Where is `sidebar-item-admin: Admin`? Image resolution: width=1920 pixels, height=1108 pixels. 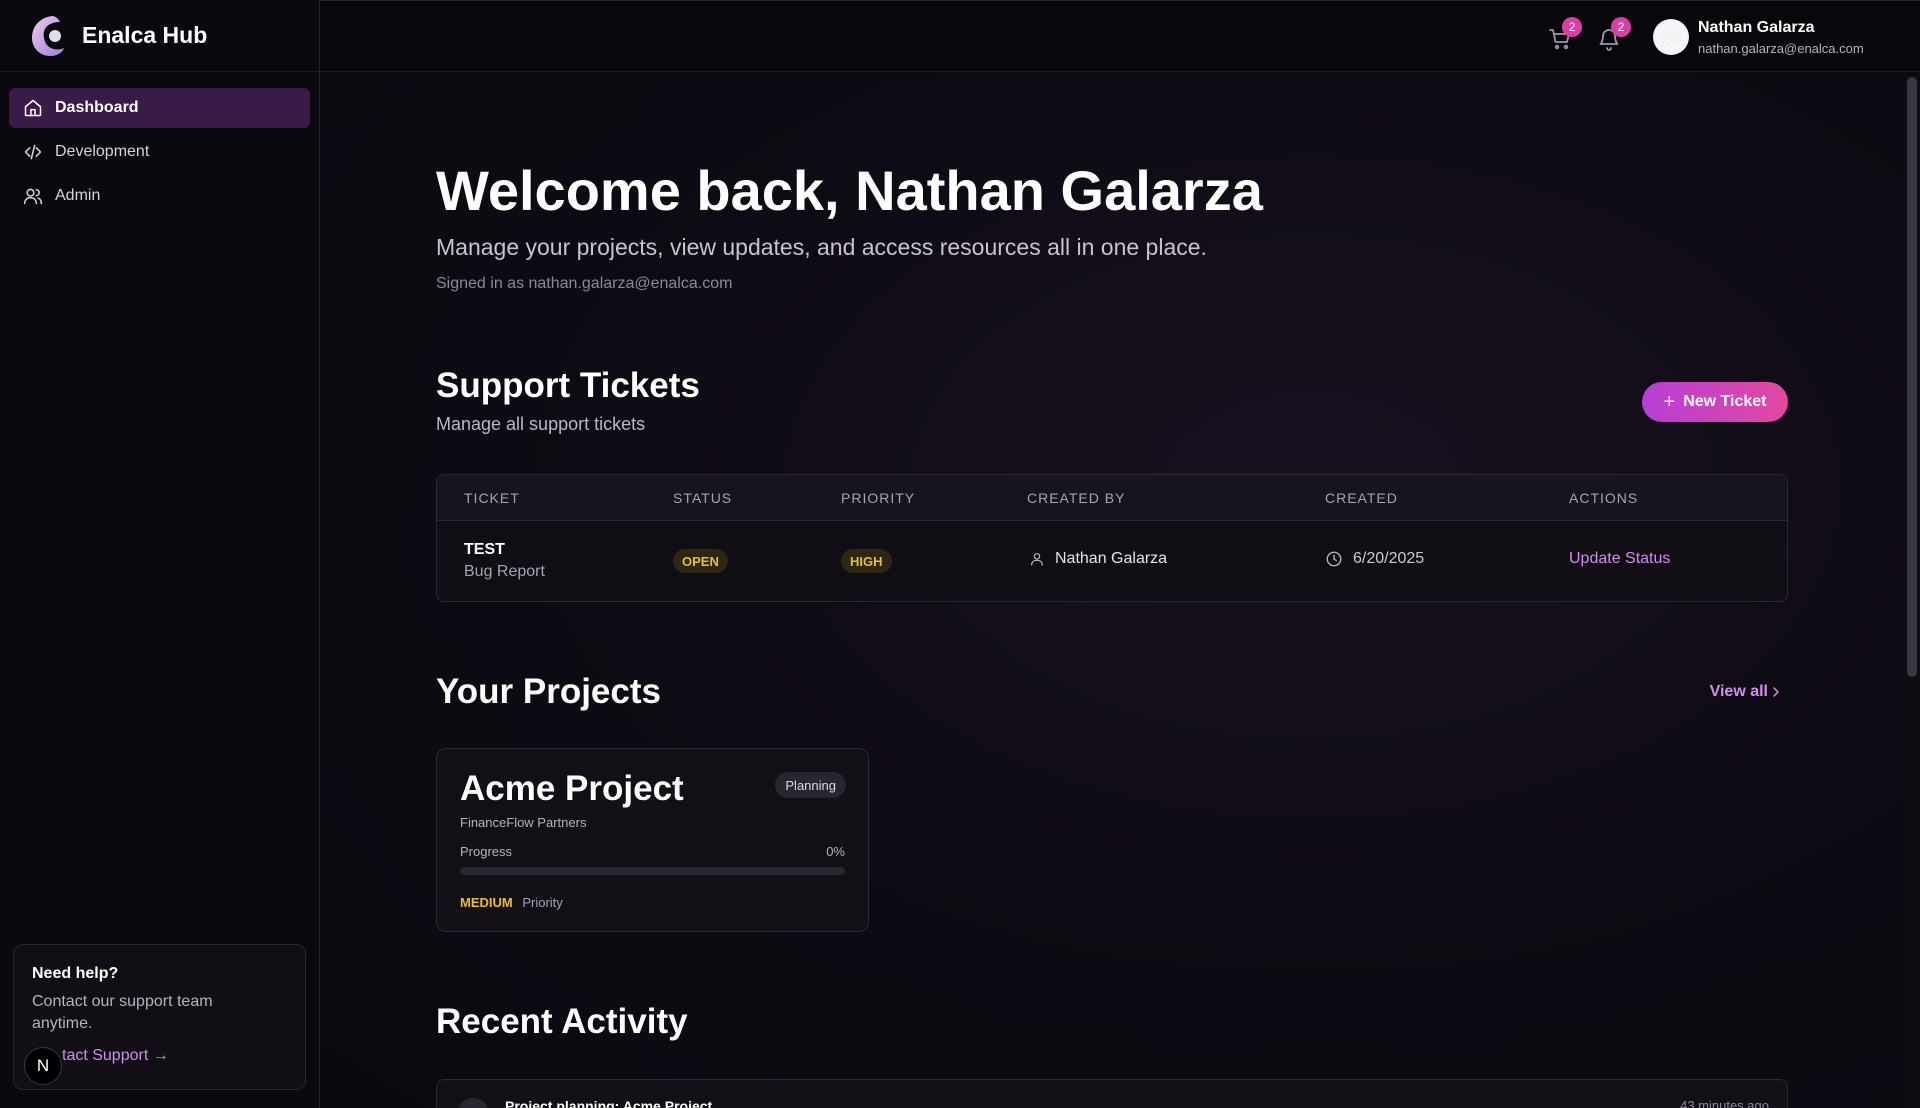 sidebar-item-admin: Admin is located at coordinates (159, 196).